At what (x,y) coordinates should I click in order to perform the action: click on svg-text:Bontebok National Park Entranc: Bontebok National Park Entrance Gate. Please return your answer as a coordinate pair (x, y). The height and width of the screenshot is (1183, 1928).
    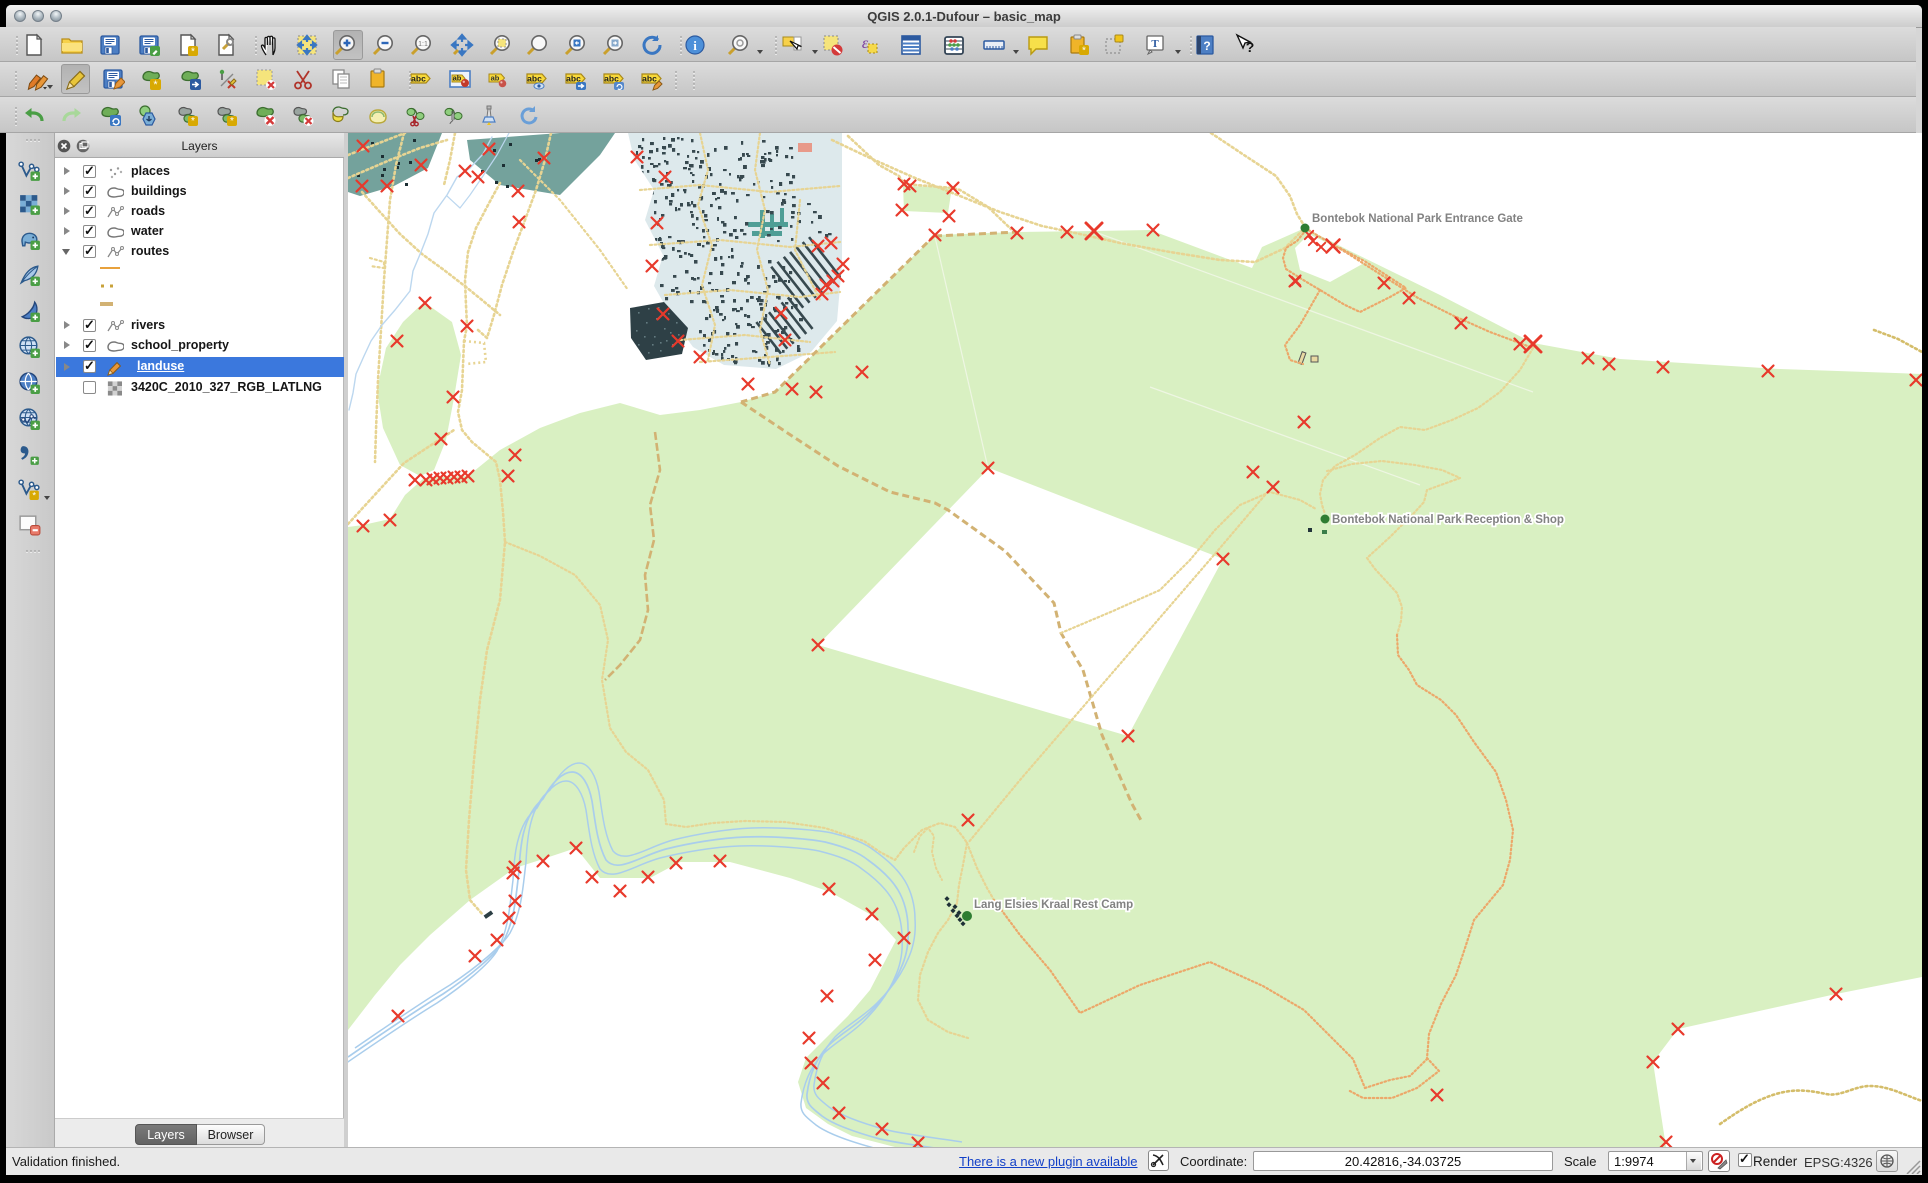
    Looking at the image, I should click on (1417, 219).